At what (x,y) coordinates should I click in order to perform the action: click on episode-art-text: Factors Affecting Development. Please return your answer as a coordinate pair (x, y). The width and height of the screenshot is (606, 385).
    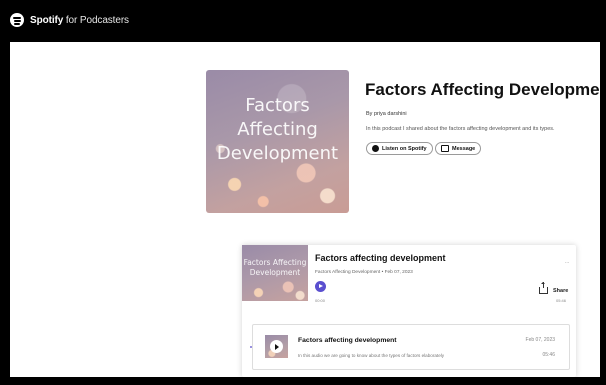
    Looking at the image, I should click on (275, 267).